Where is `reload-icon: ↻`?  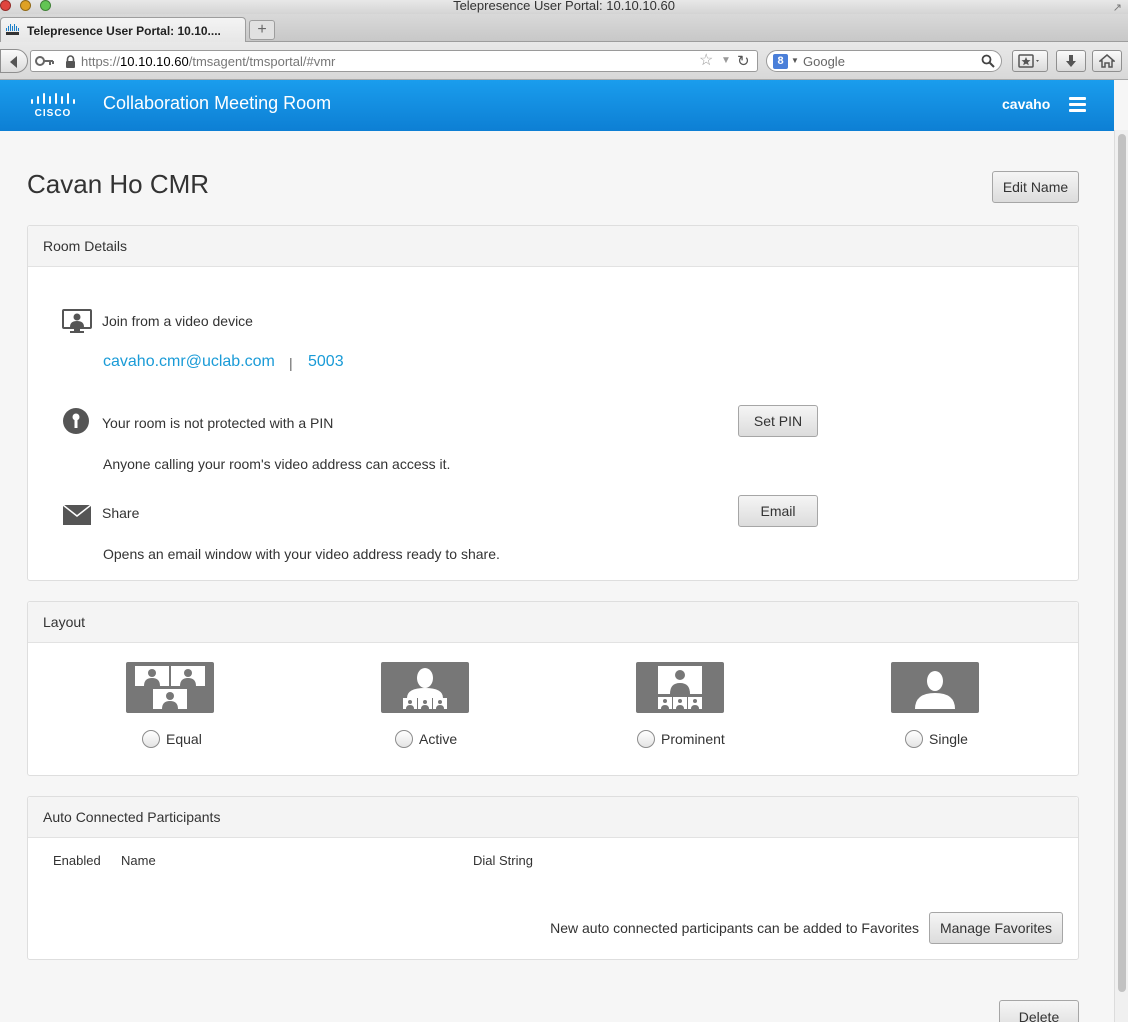 reload-icon: ↻ is located at coordinates (743, 61).